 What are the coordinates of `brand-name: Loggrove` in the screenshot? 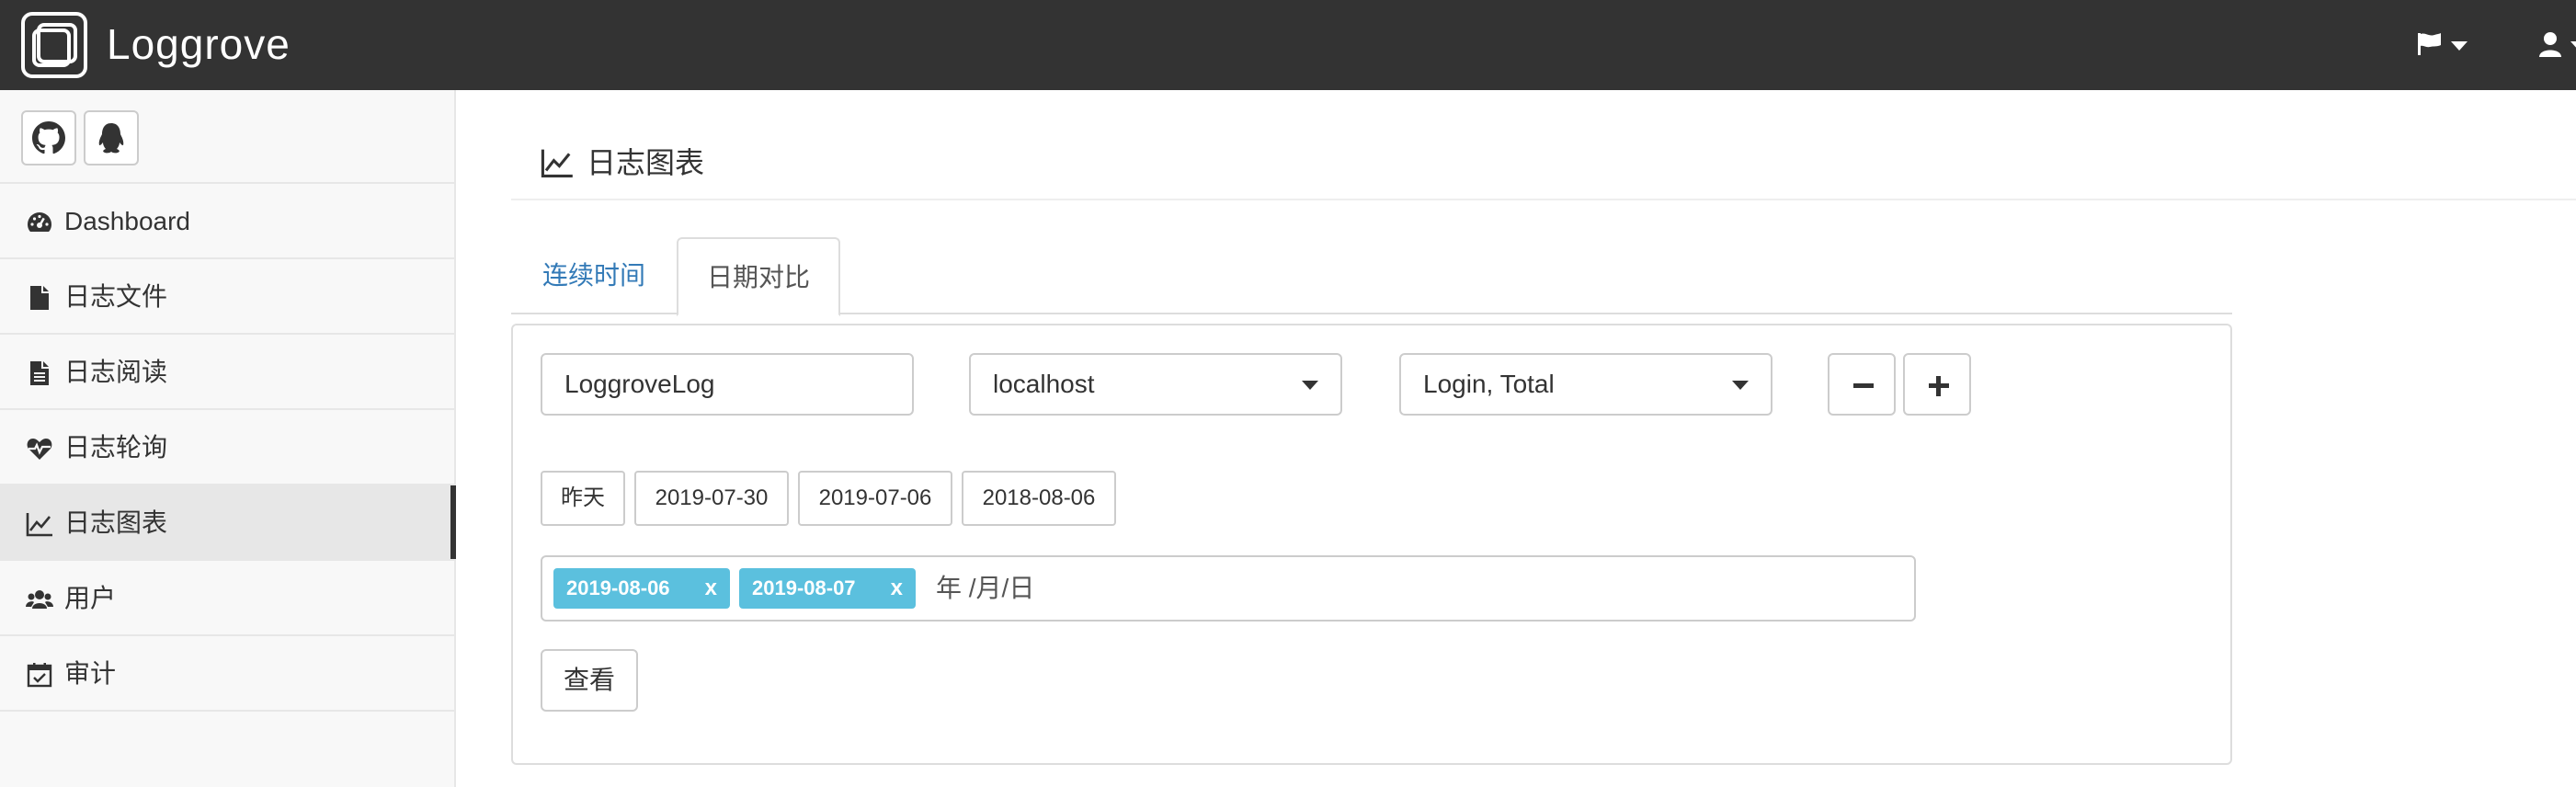 It's located at (199, 44).